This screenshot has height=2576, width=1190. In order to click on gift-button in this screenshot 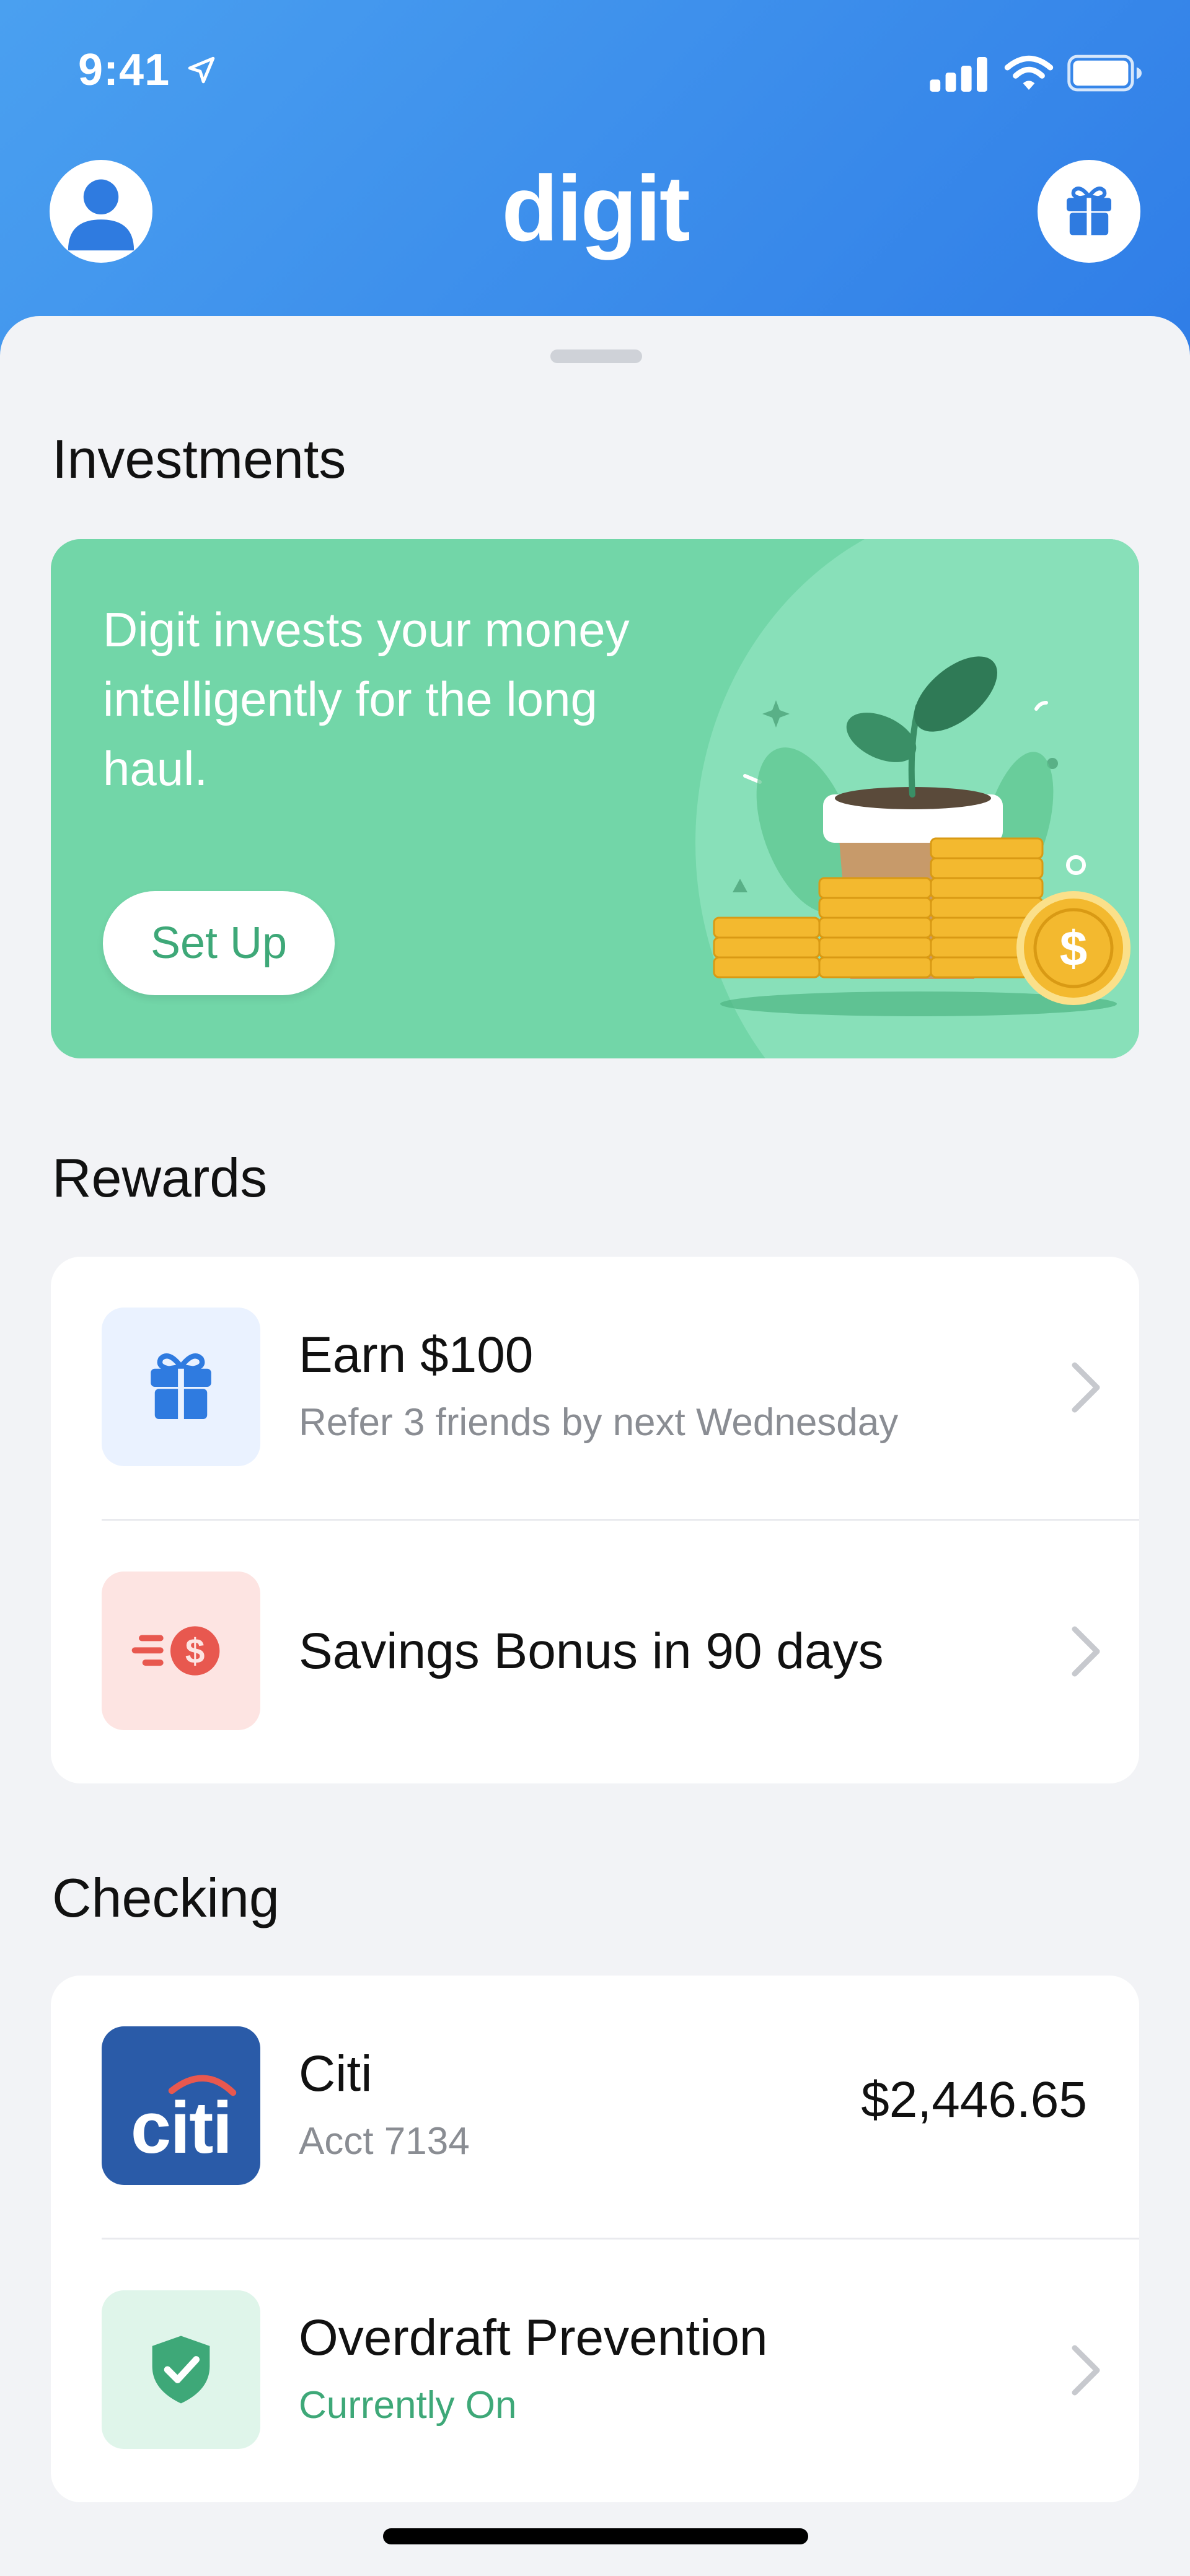, I will do `click(1089, 212)`.